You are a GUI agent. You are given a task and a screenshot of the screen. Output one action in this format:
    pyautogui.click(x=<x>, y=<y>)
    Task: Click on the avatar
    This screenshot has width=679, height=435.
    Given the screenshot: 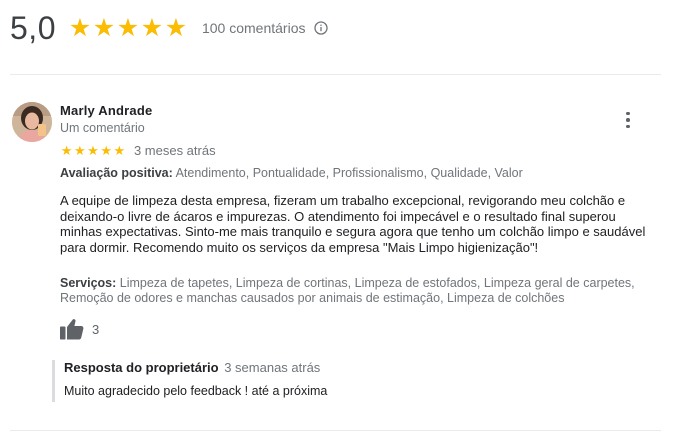 What is the action you would take?
    pyautogui.click(x=32, y=122)
    